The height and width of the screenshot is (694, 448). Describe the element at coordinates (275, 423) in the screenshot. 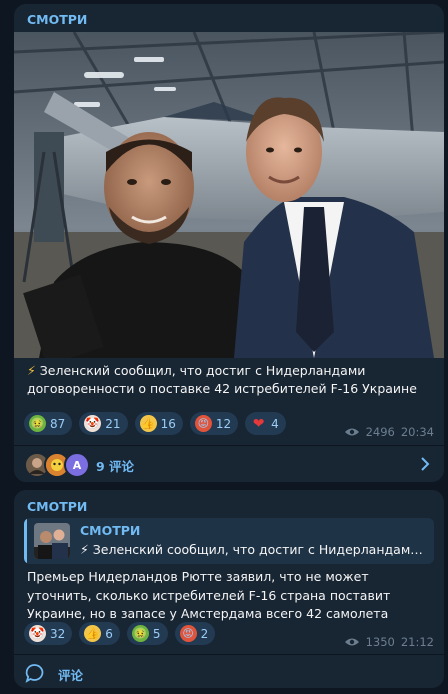

I see `reaction-count: 4` at that location.